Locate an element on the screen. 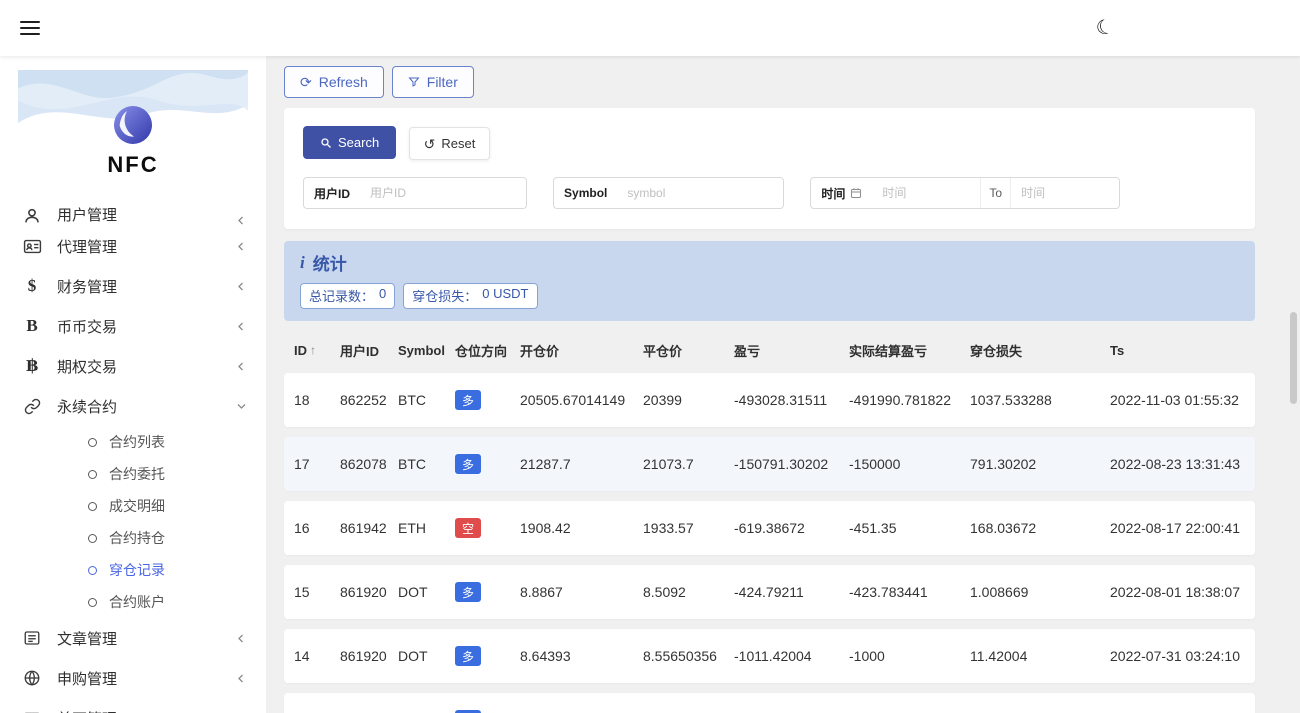 This screenshot has height=713, width=1300. cell-ts: 2022-07-31 03:24:10 is located at coordinates (1175, 656).